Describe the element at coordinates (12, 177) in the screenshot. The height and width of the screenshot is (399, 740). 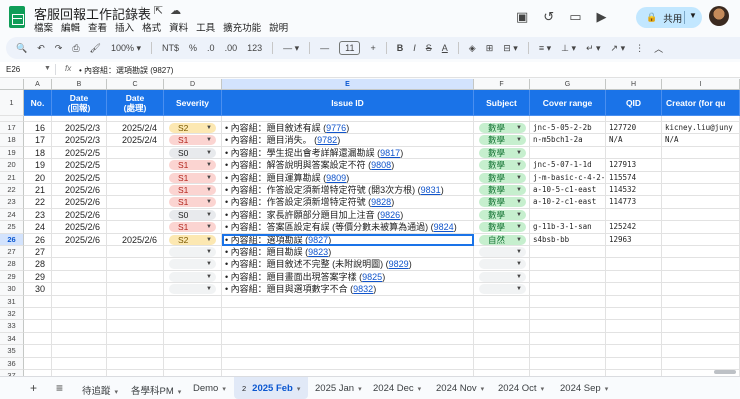
I see `row-number: 21` at that location.